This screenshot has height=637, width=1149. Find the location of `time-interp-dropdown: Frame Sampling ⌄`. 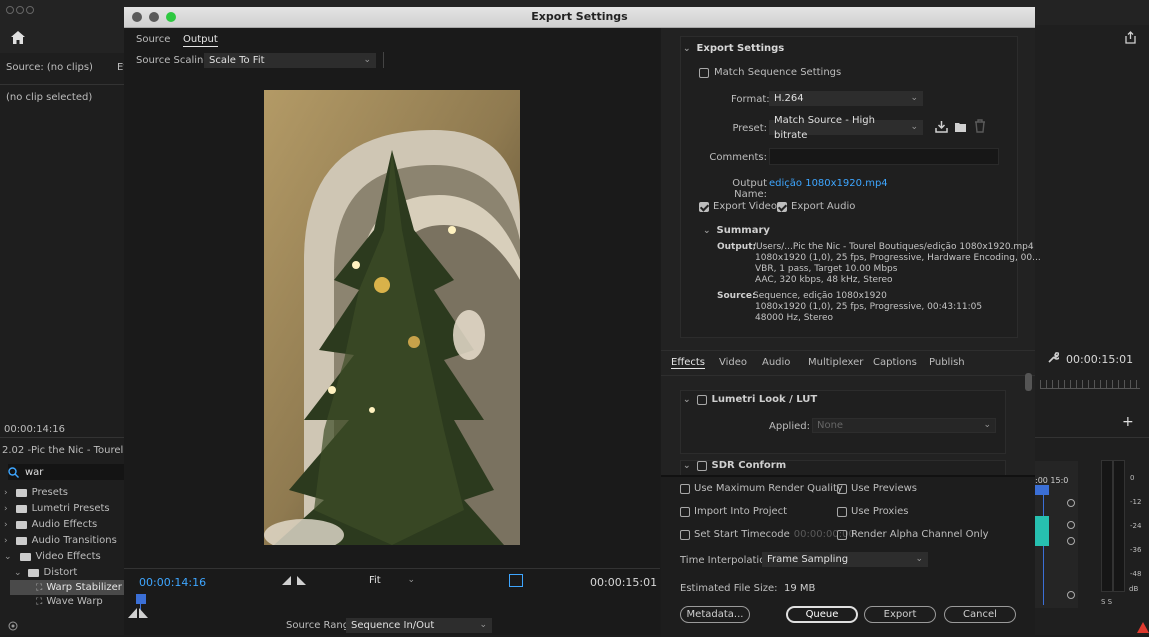

time-interp-dropdown: Frame Sampling ⌄ is located at coordinates (845, 559).